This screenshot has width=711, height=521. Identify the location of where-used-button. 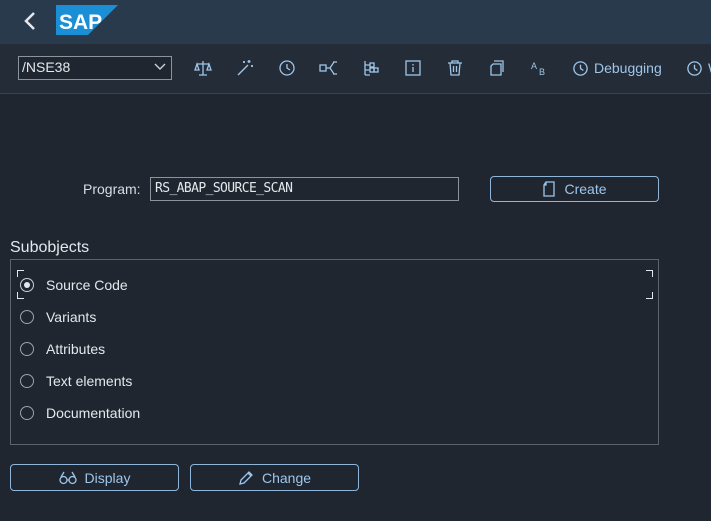
(329, 68).